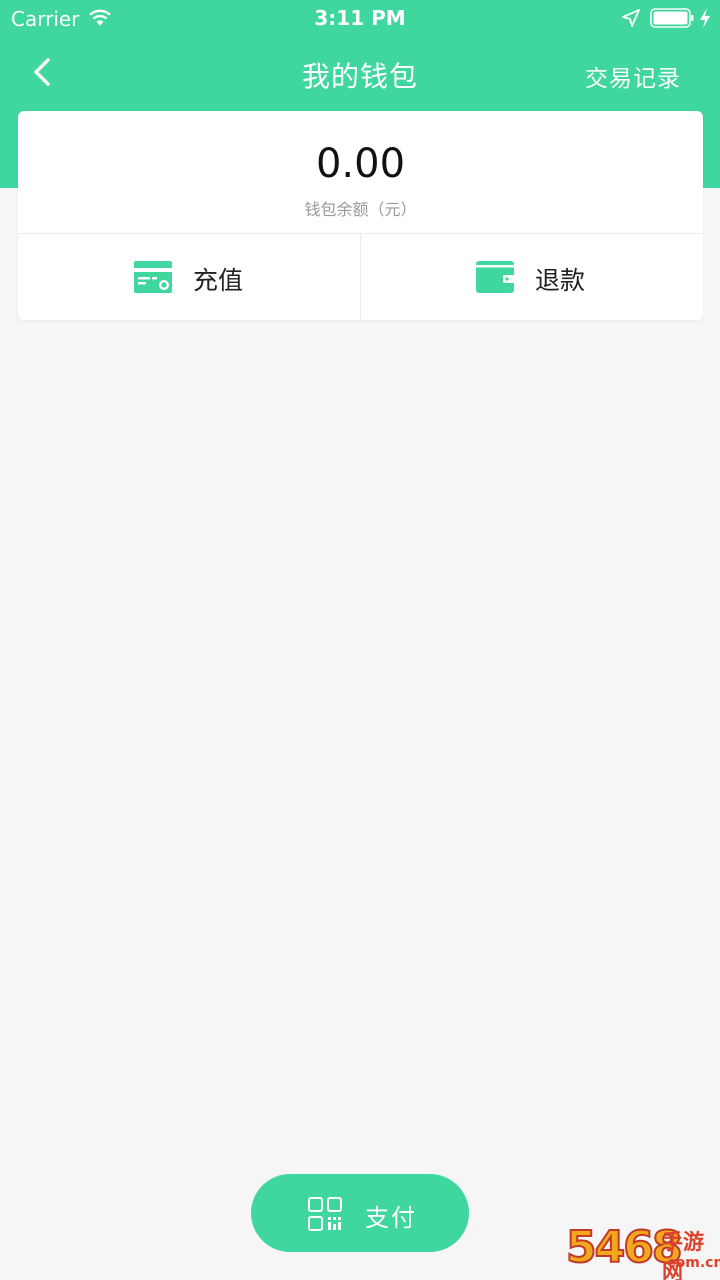 The width and height of the screenshot is (720, 1280). I want to click on recharge-label: 充值, so click(218, 280).